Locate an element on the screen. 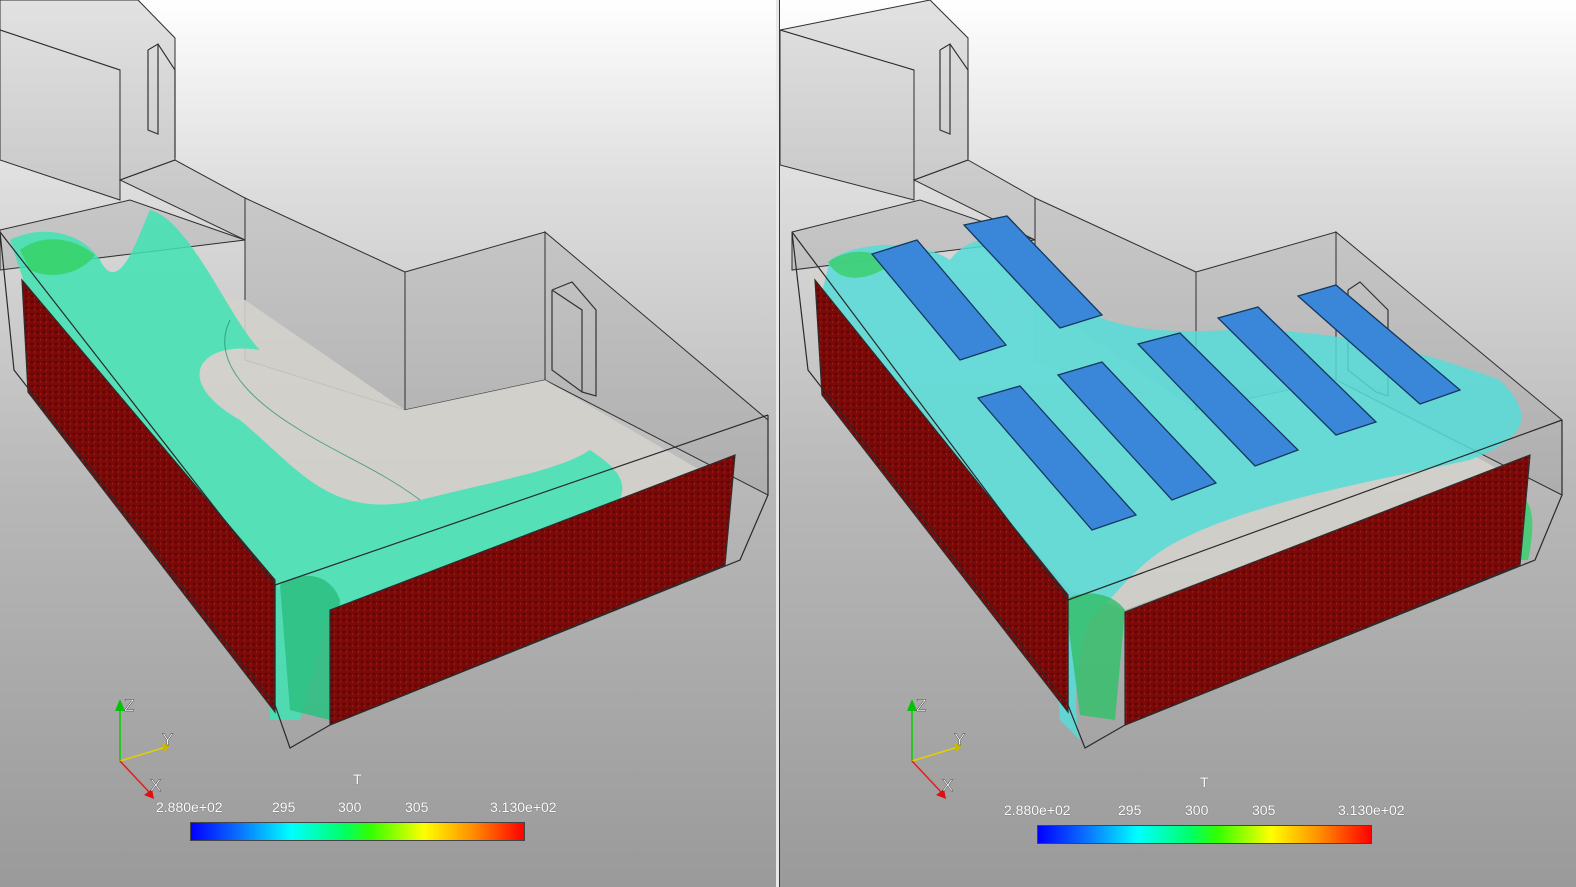 The height and width of the screenshot is (887, 1576). orientation-axes-right: Z Y X is located at coordinates (936, 747).